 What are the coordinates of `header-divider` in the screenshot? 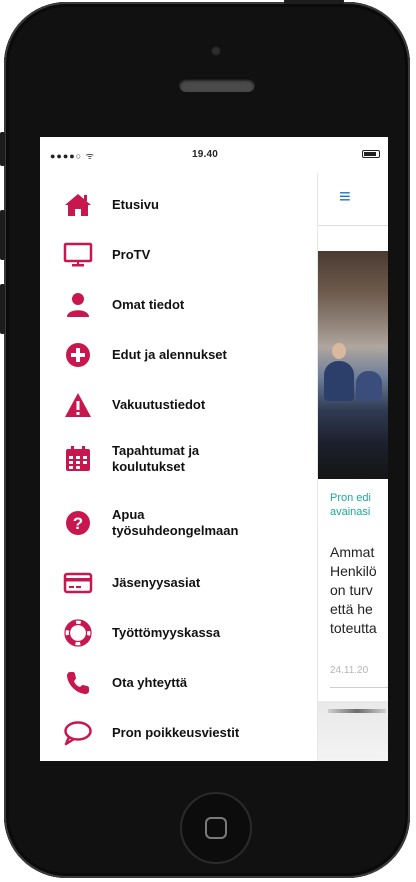 It's located at (353, 225).